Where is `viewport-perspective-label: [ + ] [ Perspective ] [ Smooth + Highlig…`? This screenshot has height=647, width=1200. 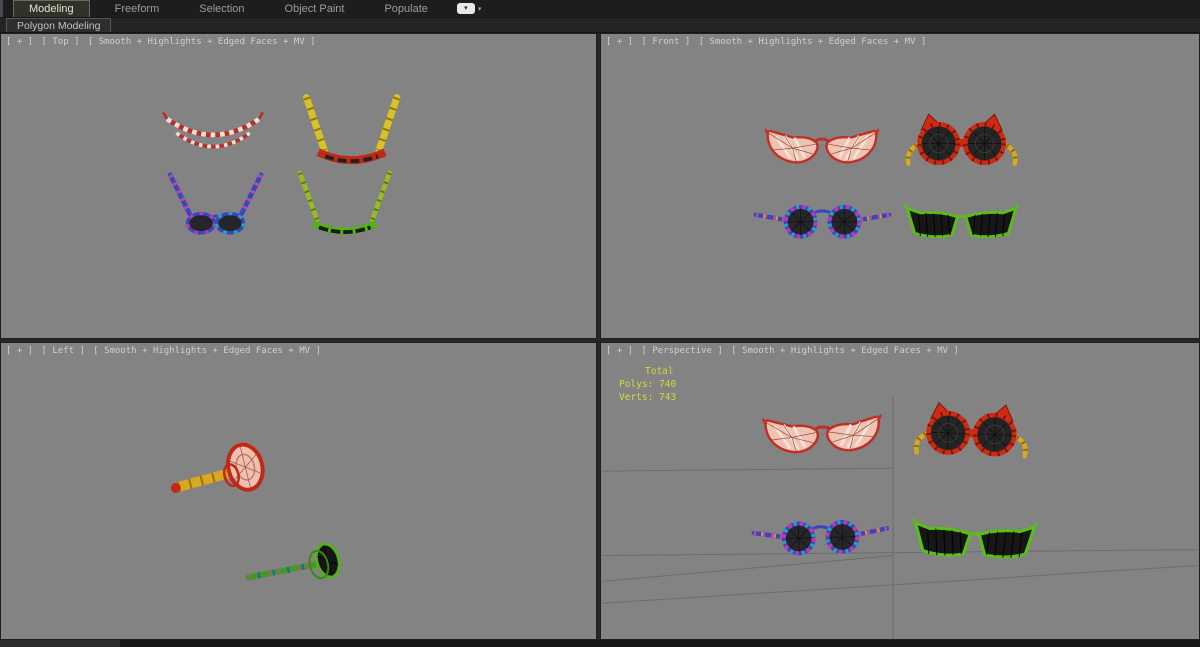 viewport-perspective-label: [ + ] [ Perspective ] [ Smooth + Highlig… is located at coordinates (784, 351).